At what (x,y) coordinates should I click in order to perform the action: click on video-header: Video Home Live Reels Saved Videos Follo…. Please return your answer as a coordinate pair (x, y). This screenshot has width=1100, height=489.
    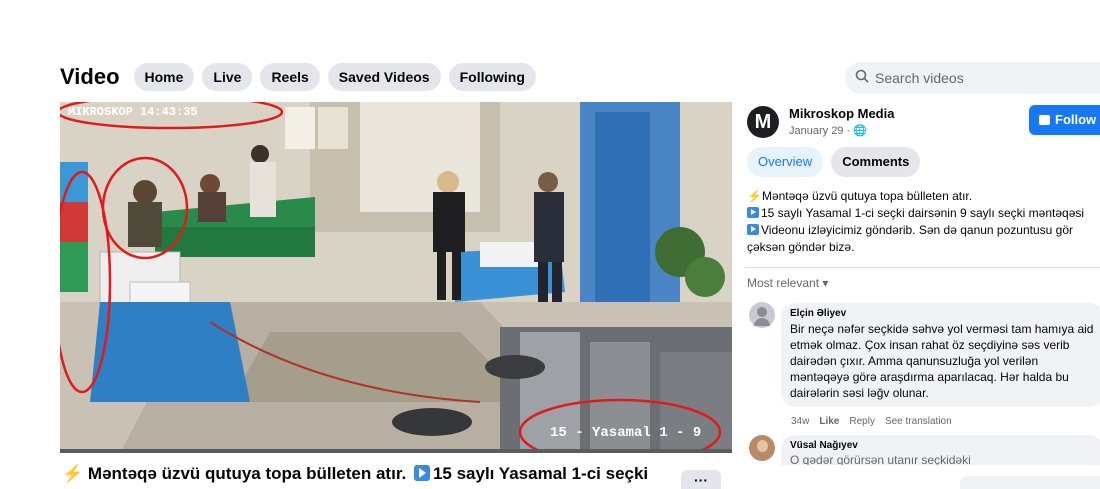
    Looking at the image, I should click on (302, 77).